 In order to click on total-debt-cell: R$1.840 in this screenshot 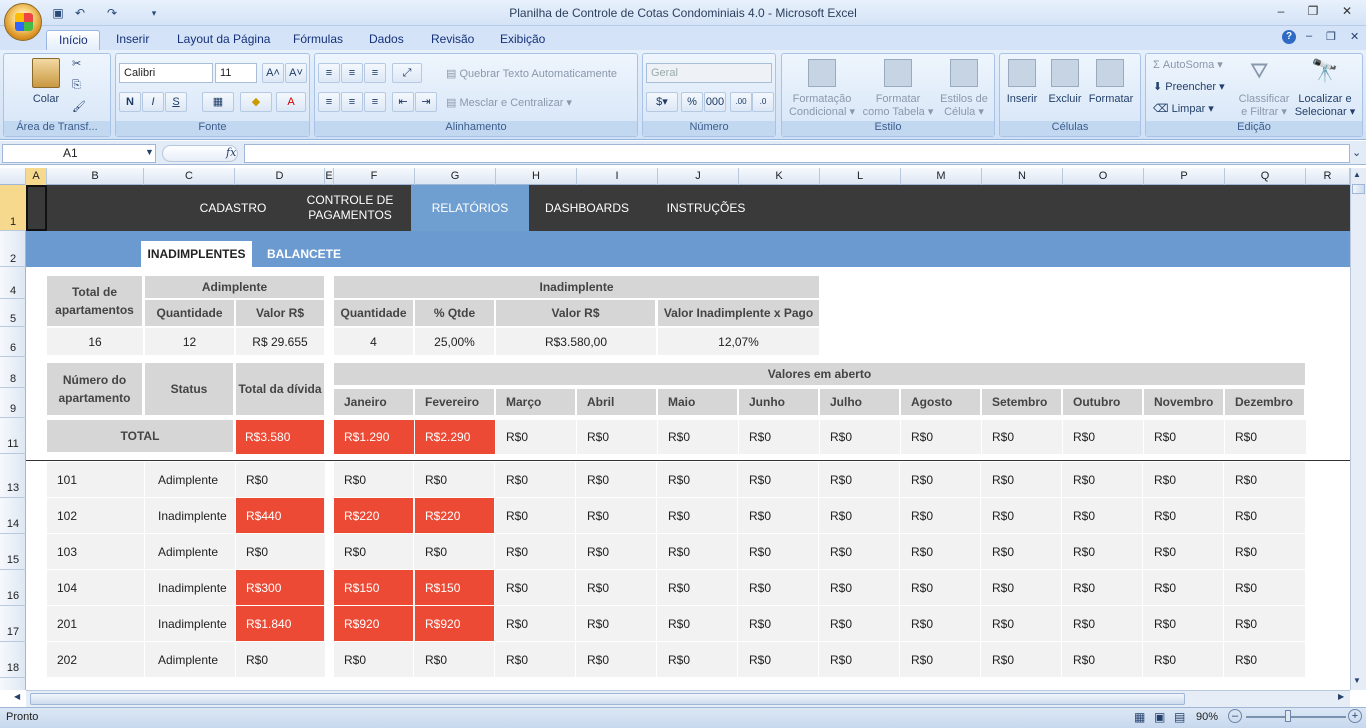, I will do `click(279, 623)`.